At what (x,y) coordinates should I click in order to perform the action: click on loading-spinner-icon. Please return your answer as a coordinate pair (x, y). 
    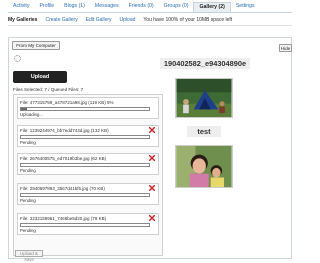
    Looking at the image, I should click on (17, 58).